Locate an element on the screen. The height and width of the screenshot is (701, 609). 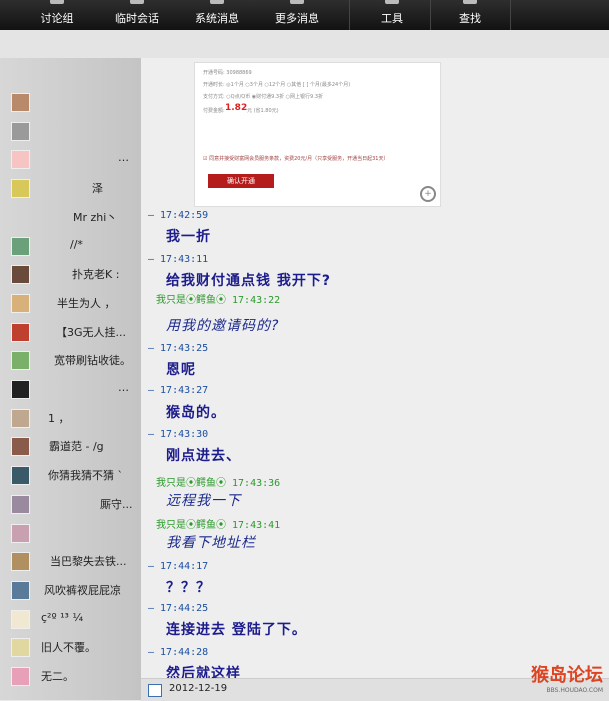
contact-name: 1 ， is located at coordinates (59, 418).